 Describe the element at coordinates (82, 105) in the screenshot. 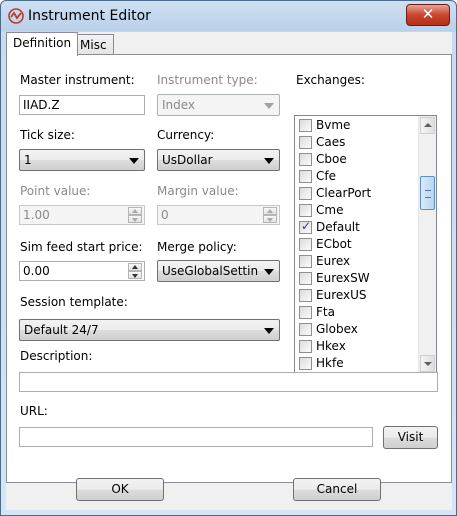

I see `master-instrument-input: IIAD.Z` at that location.